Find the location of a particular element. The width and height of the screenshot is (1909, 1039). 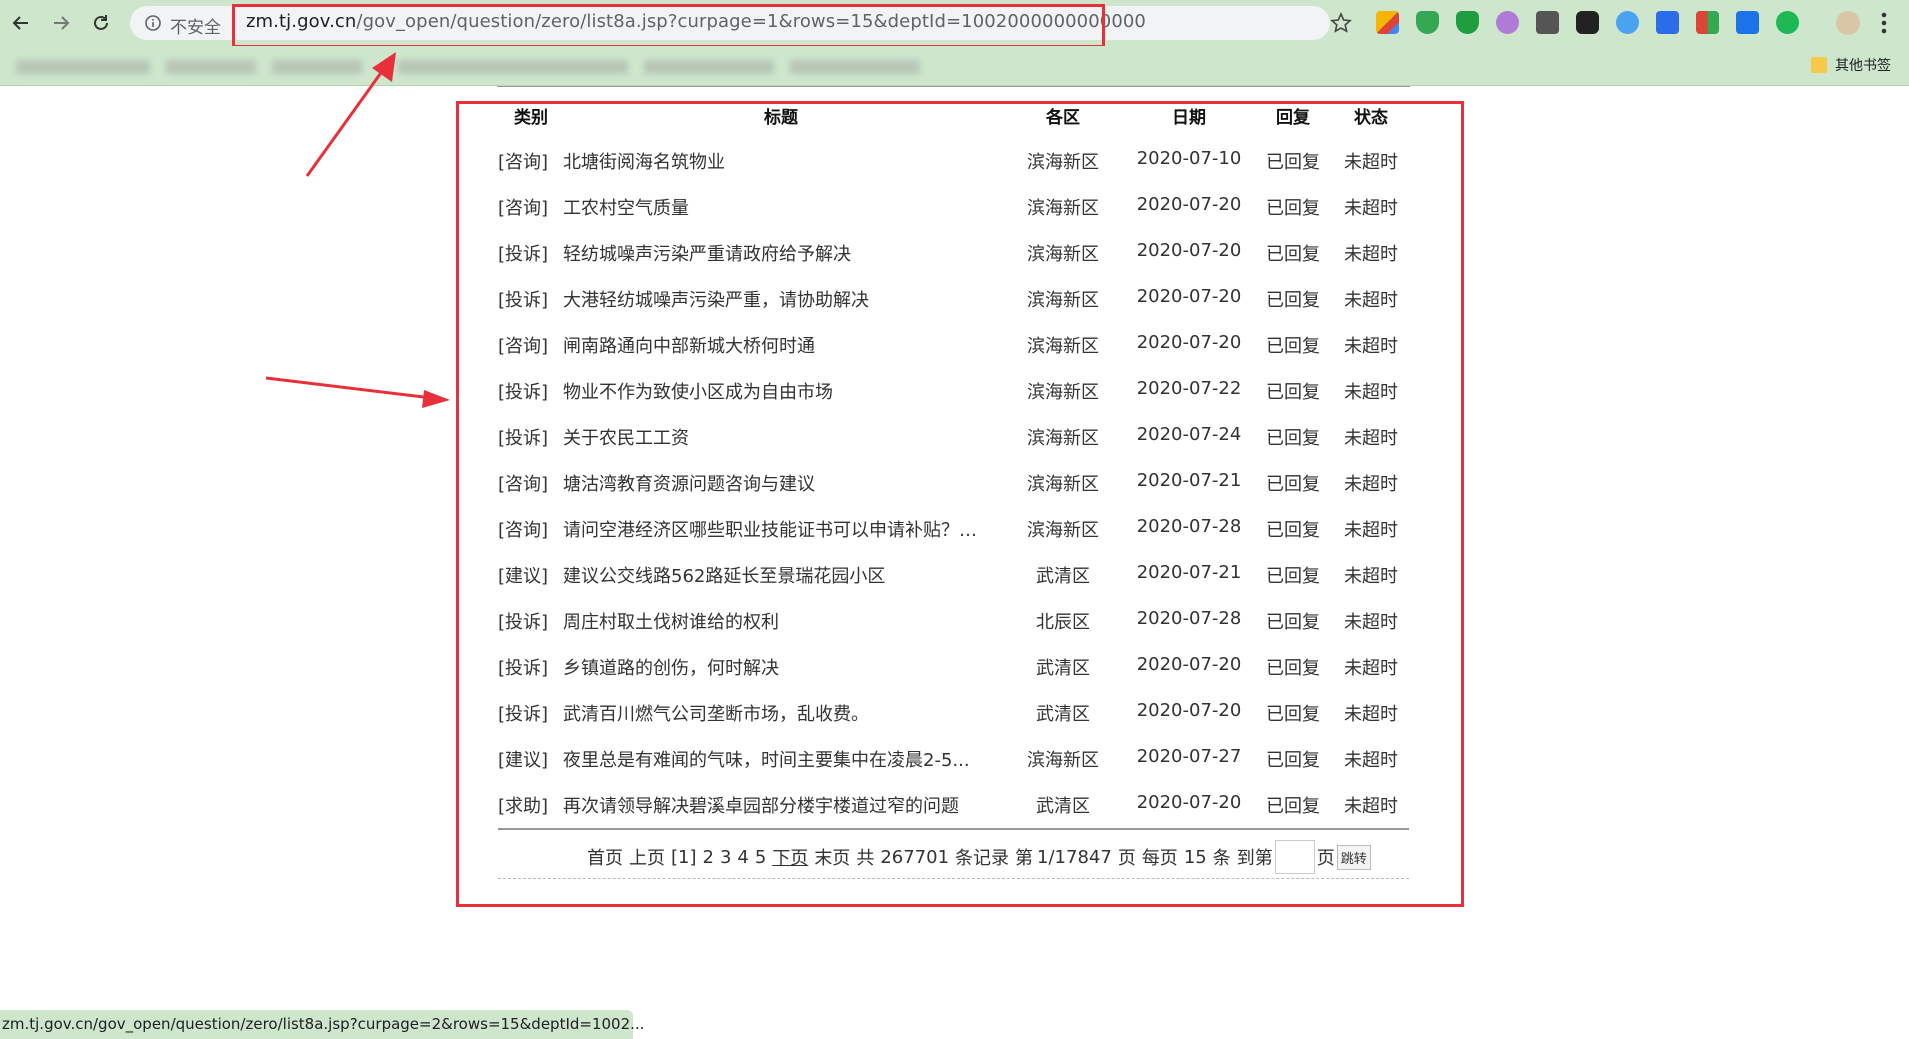

top-divider is located at coordinates (953, 86).